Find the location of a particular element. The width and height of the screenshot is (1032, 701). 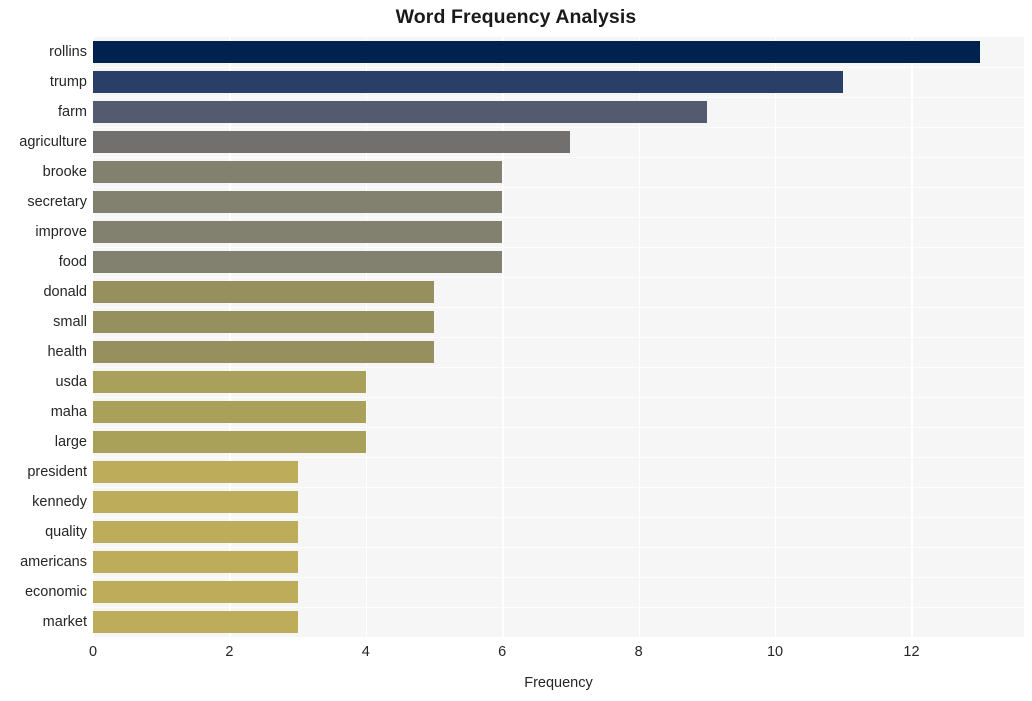

bar-secretary is located at coordinates (298, 202).